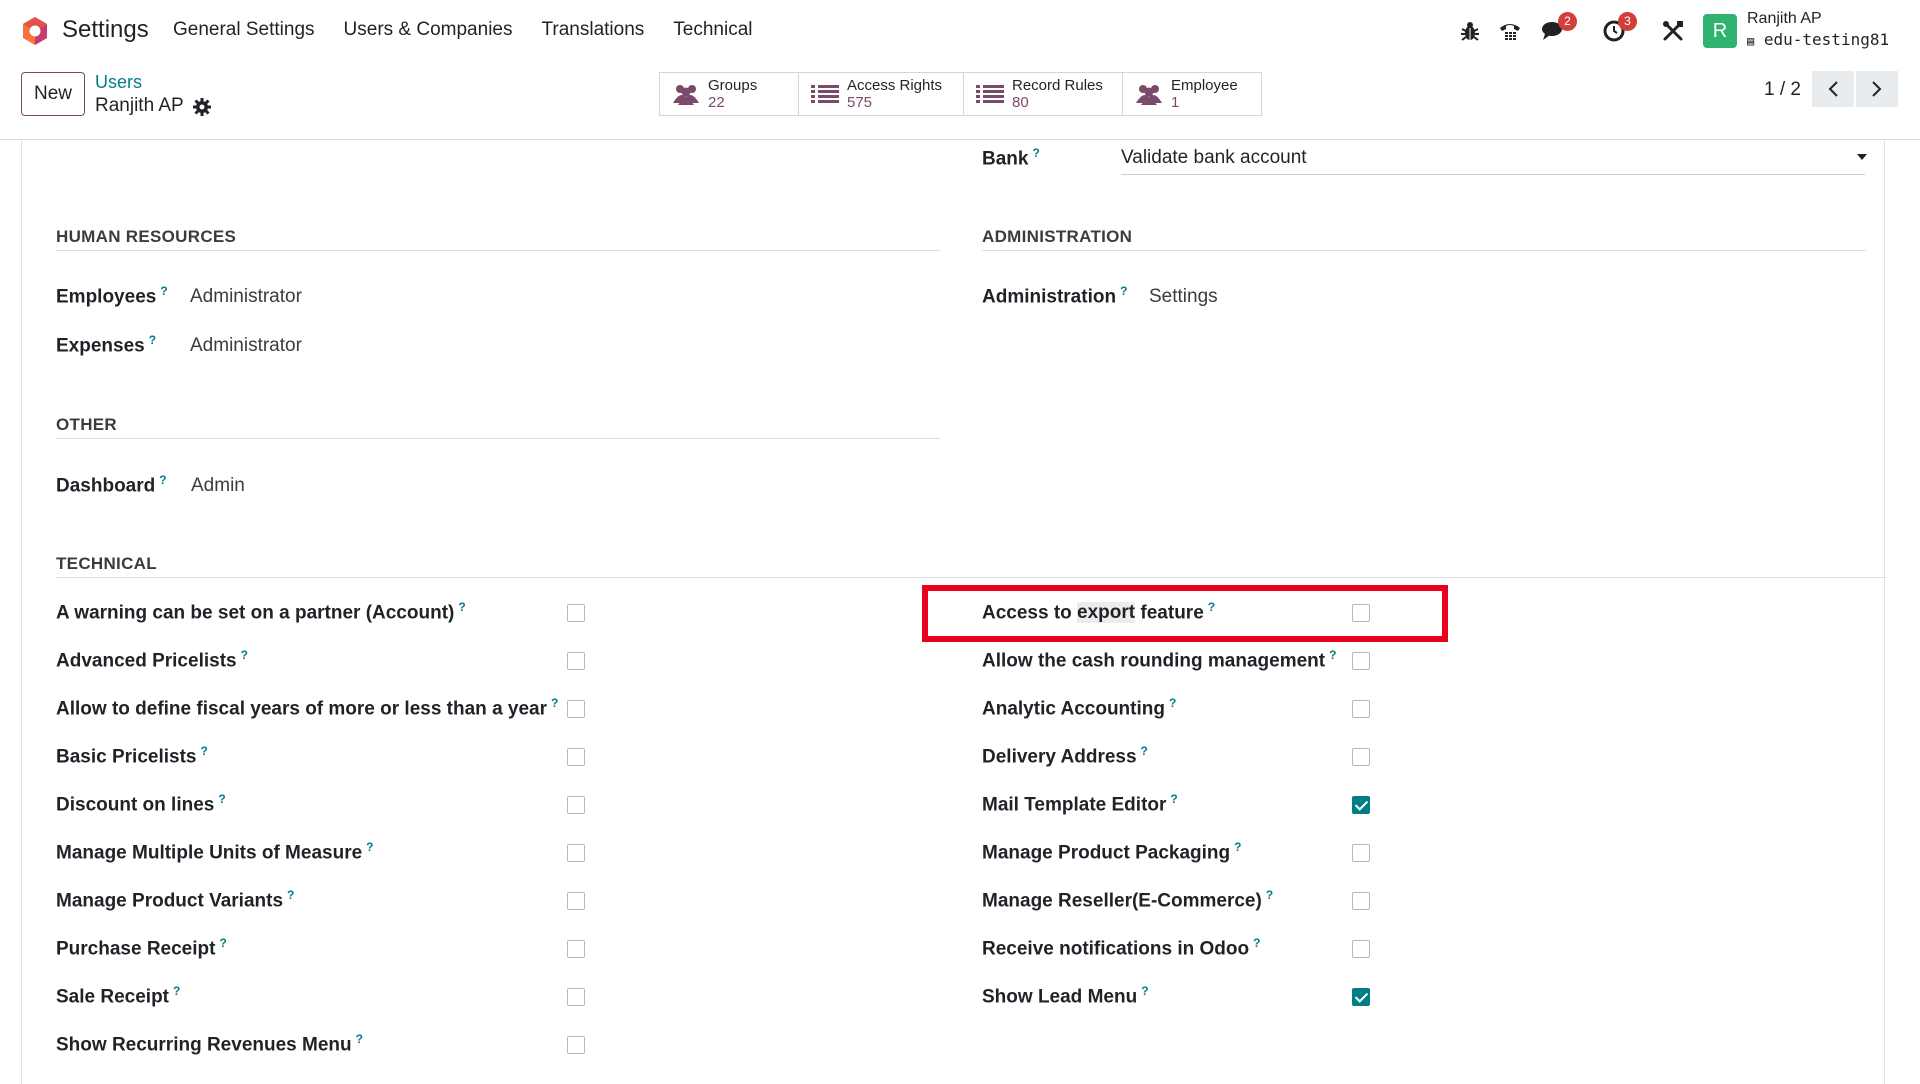  What do you see at coordinates (35, 31) in the screenshot?
I see `app-logo-icon` at bounding box center [35, 31].